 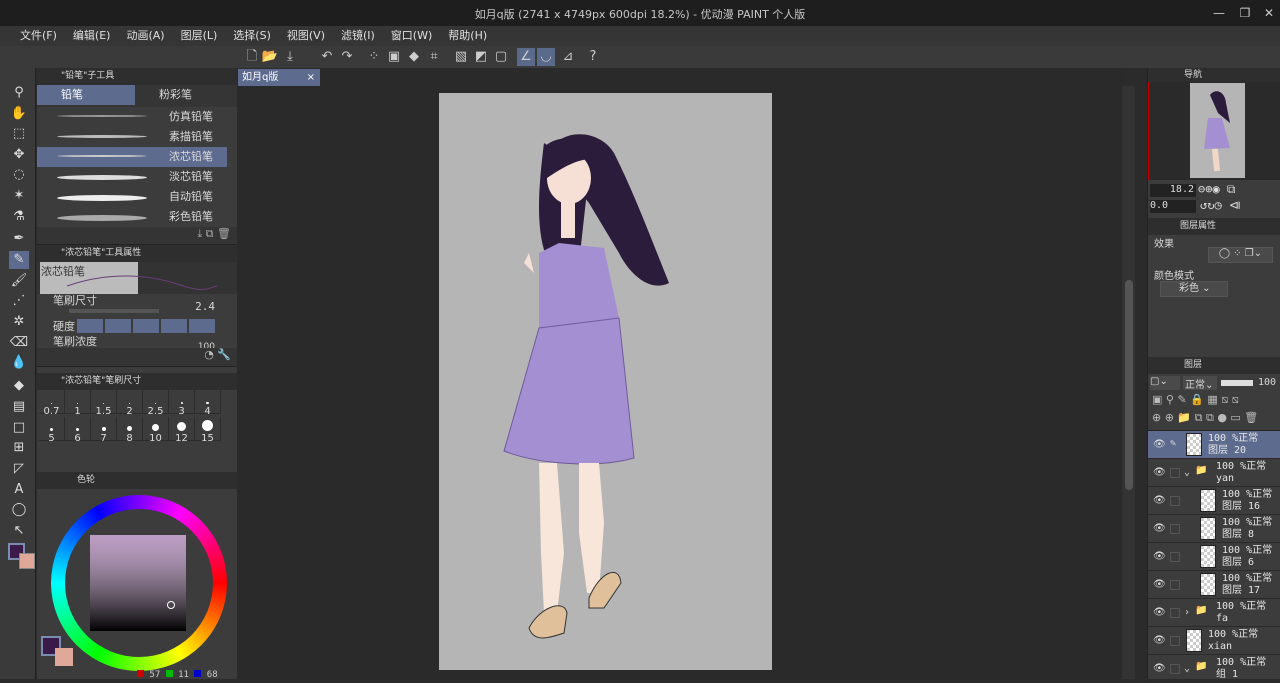 I want to click on menu-edit: 编辑(E), so click(x=92, y=36).